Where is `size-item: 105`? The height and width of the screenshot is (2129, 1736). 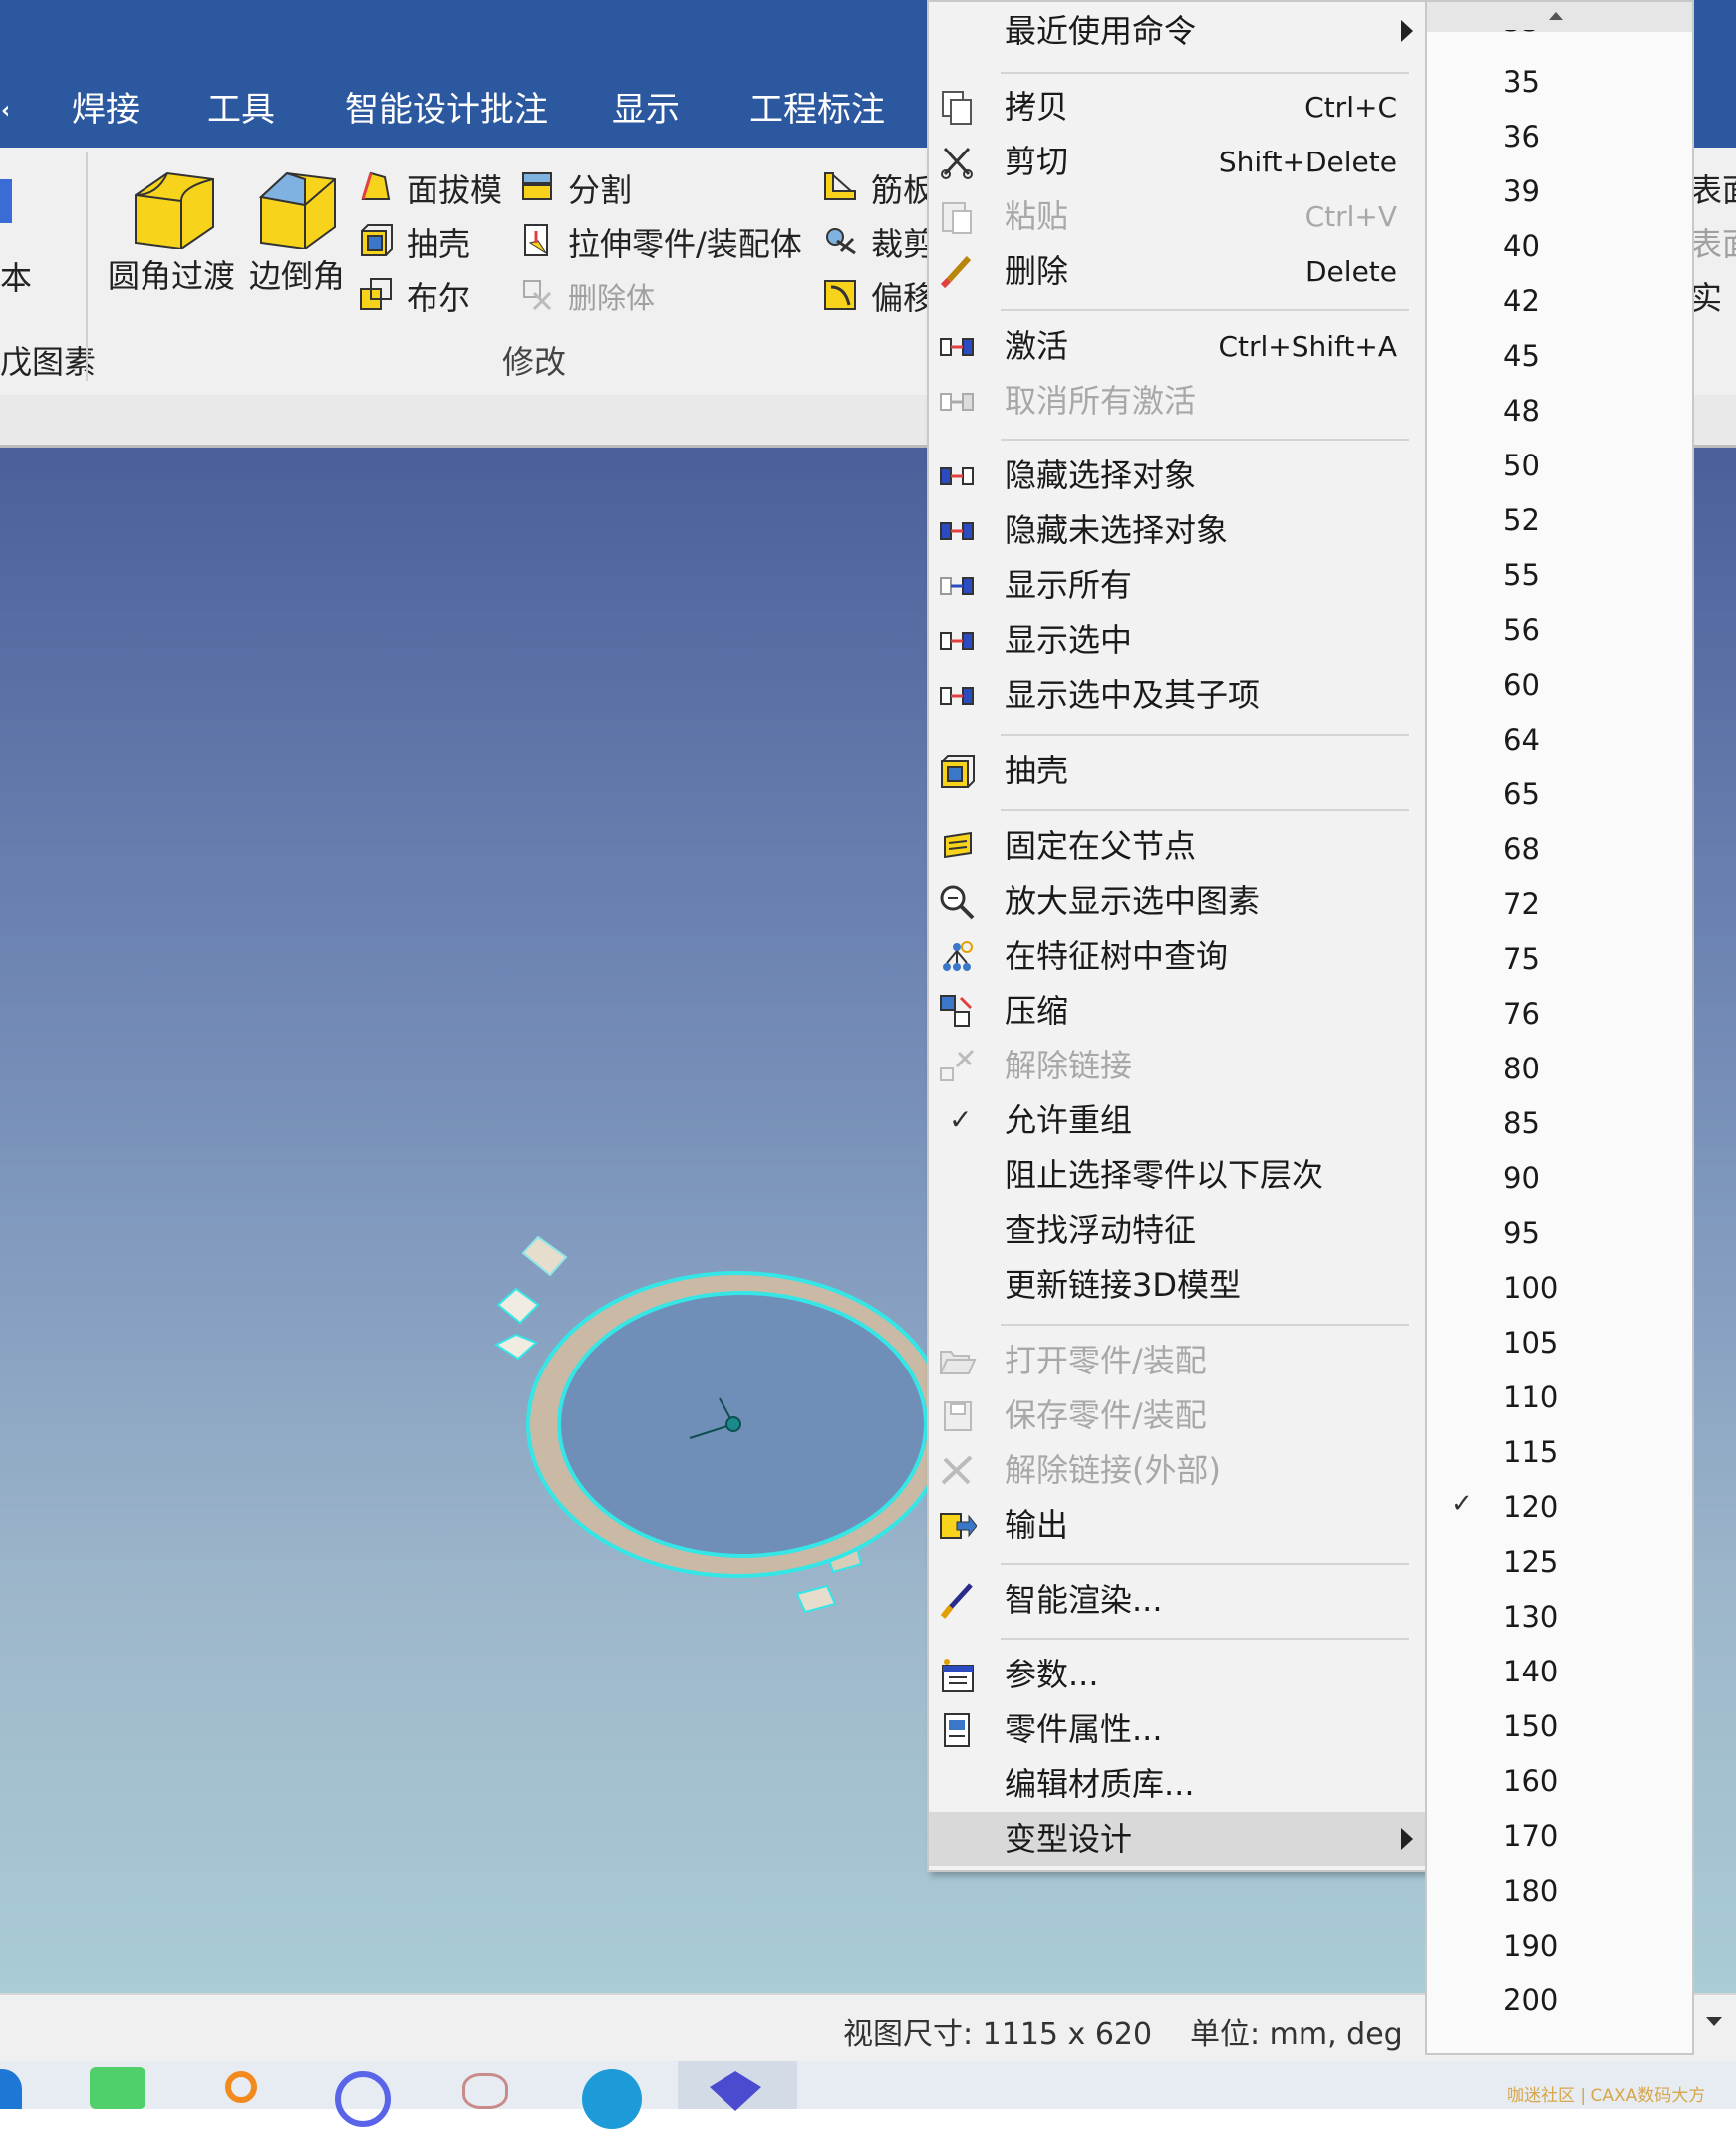 size-item: 105 is located at coordinates (1559, 1347).